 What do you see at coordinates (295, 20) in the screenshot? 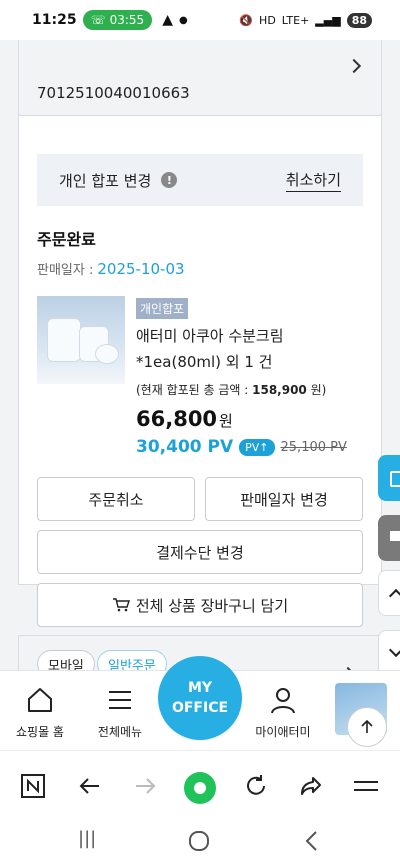
I see `network-label: LTE+` at bounding box center [295, 20].